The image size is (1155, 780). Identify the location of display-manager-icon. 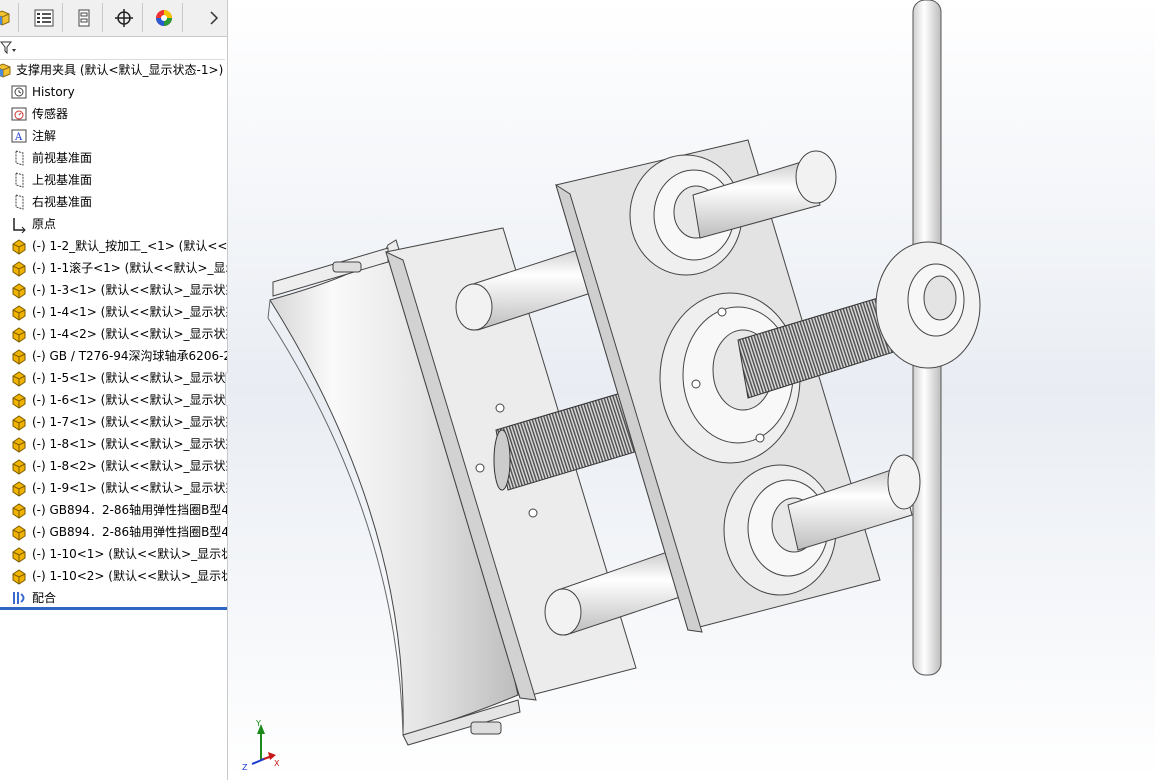
(163, 17).